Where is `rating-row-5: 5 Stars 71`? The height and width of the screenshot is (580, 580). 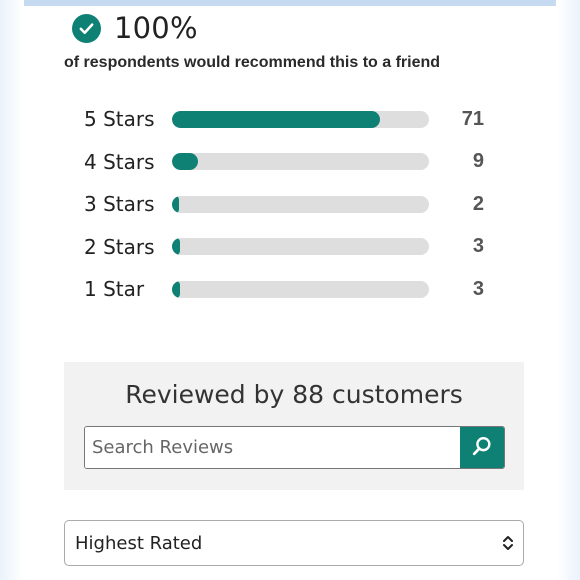 rating-row-5: 5 Stars 71 is located at coordinates (284, 119).